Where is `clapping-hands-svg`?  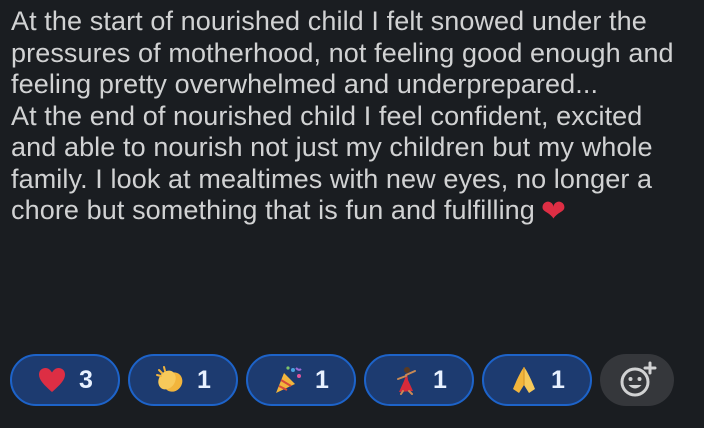 clapping-hands-svg is located at coordinates (169, 379).